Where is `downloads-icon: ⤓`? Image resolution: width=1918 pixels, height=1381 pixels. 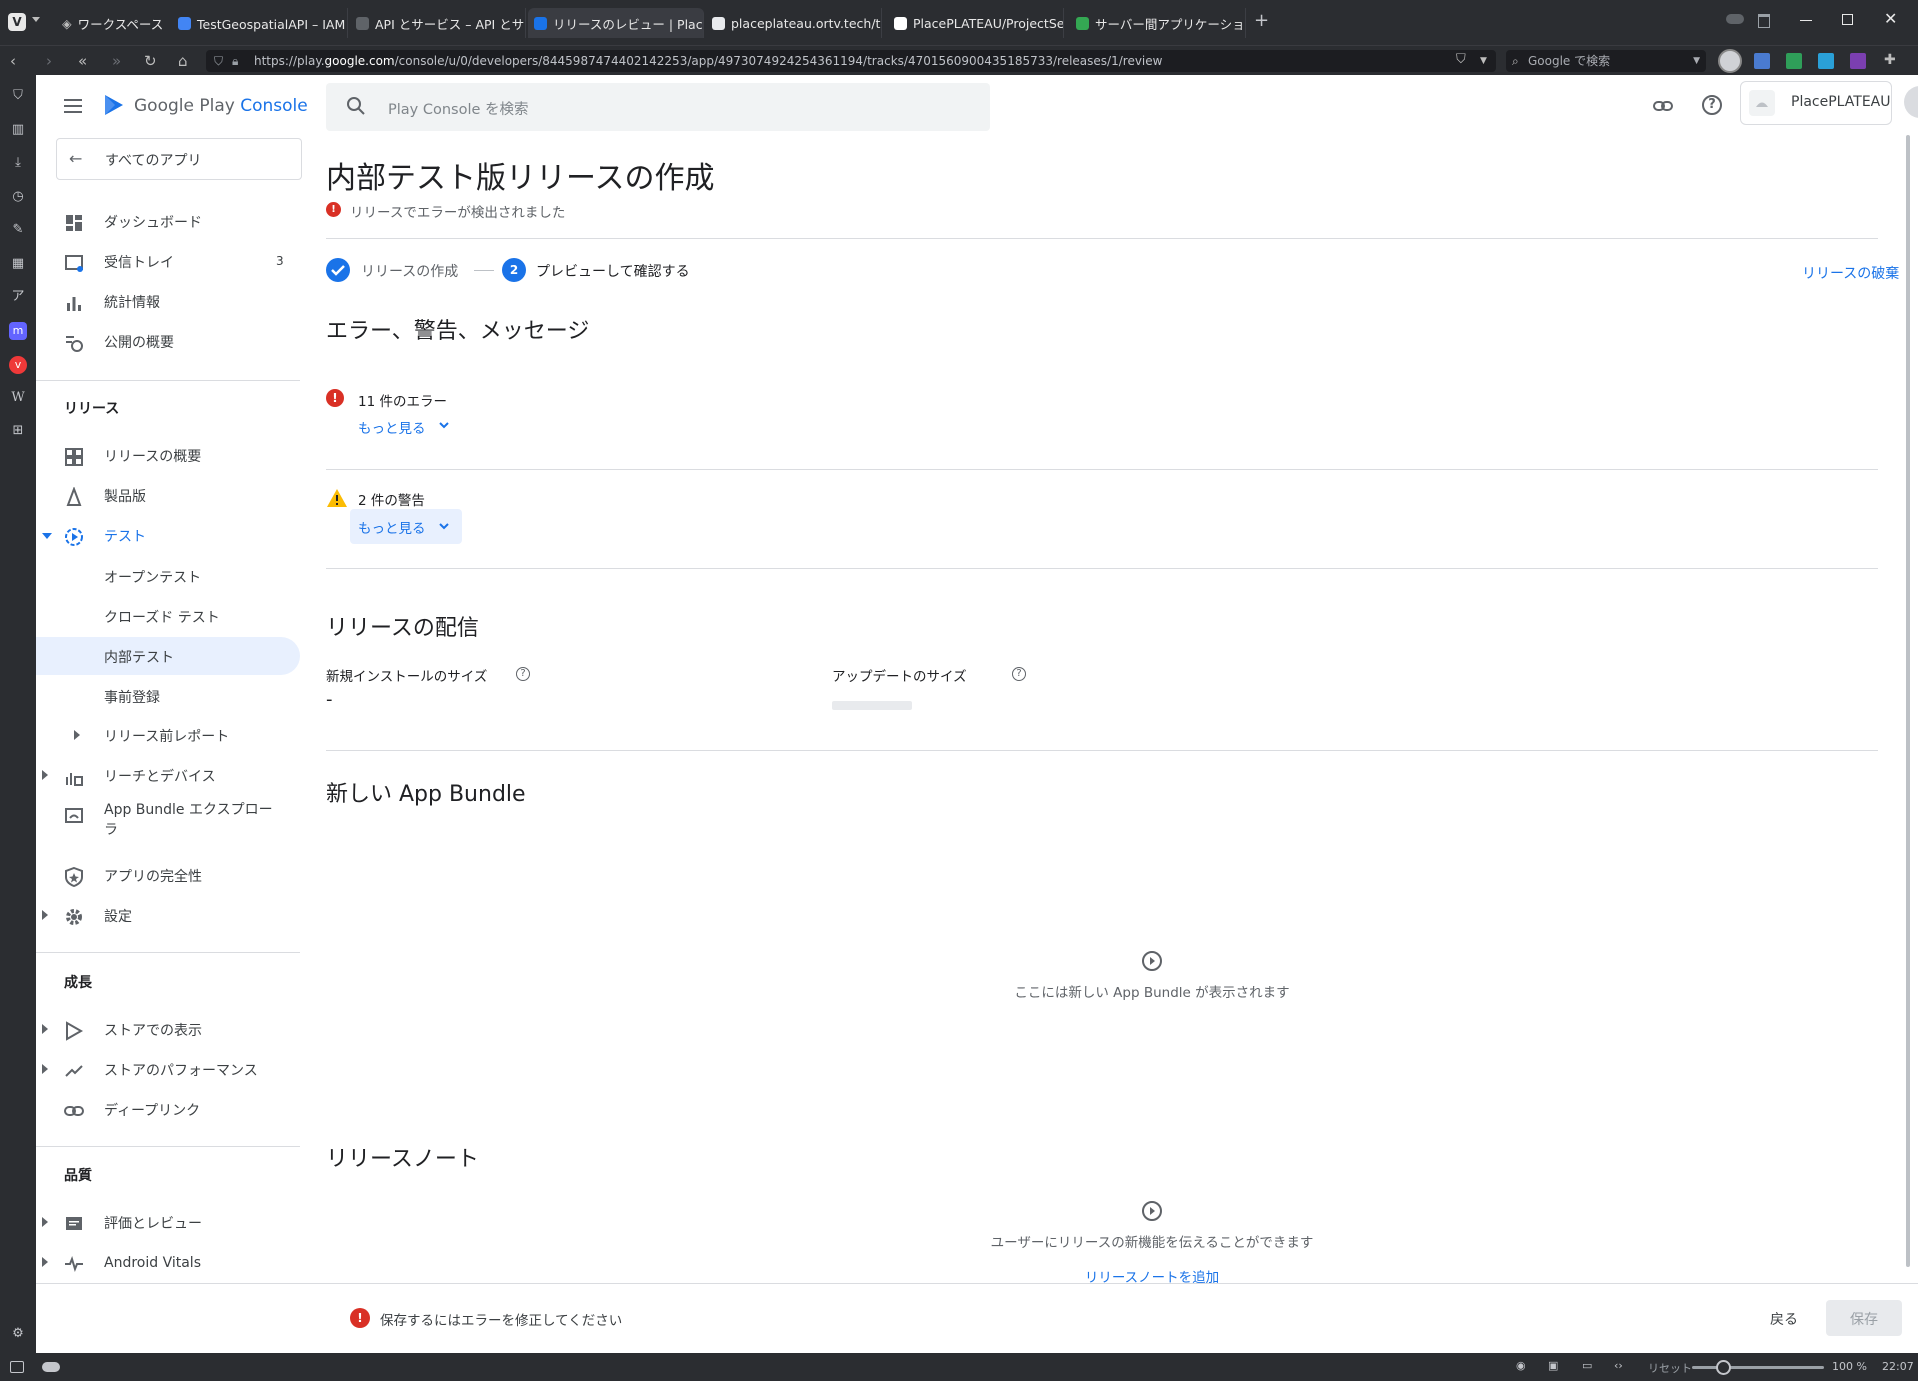
downloads-icon: ⤓ is located at coordinates (18, 163).